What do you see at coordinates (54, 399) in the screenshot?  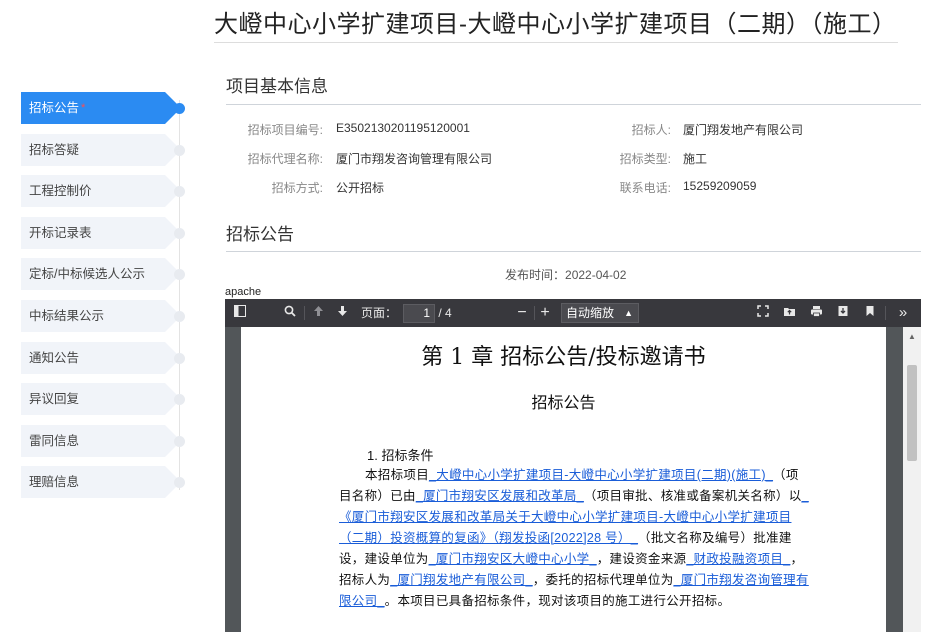 I see `sidebar-item-label: 异议回复` at bounding box center [54, 399].